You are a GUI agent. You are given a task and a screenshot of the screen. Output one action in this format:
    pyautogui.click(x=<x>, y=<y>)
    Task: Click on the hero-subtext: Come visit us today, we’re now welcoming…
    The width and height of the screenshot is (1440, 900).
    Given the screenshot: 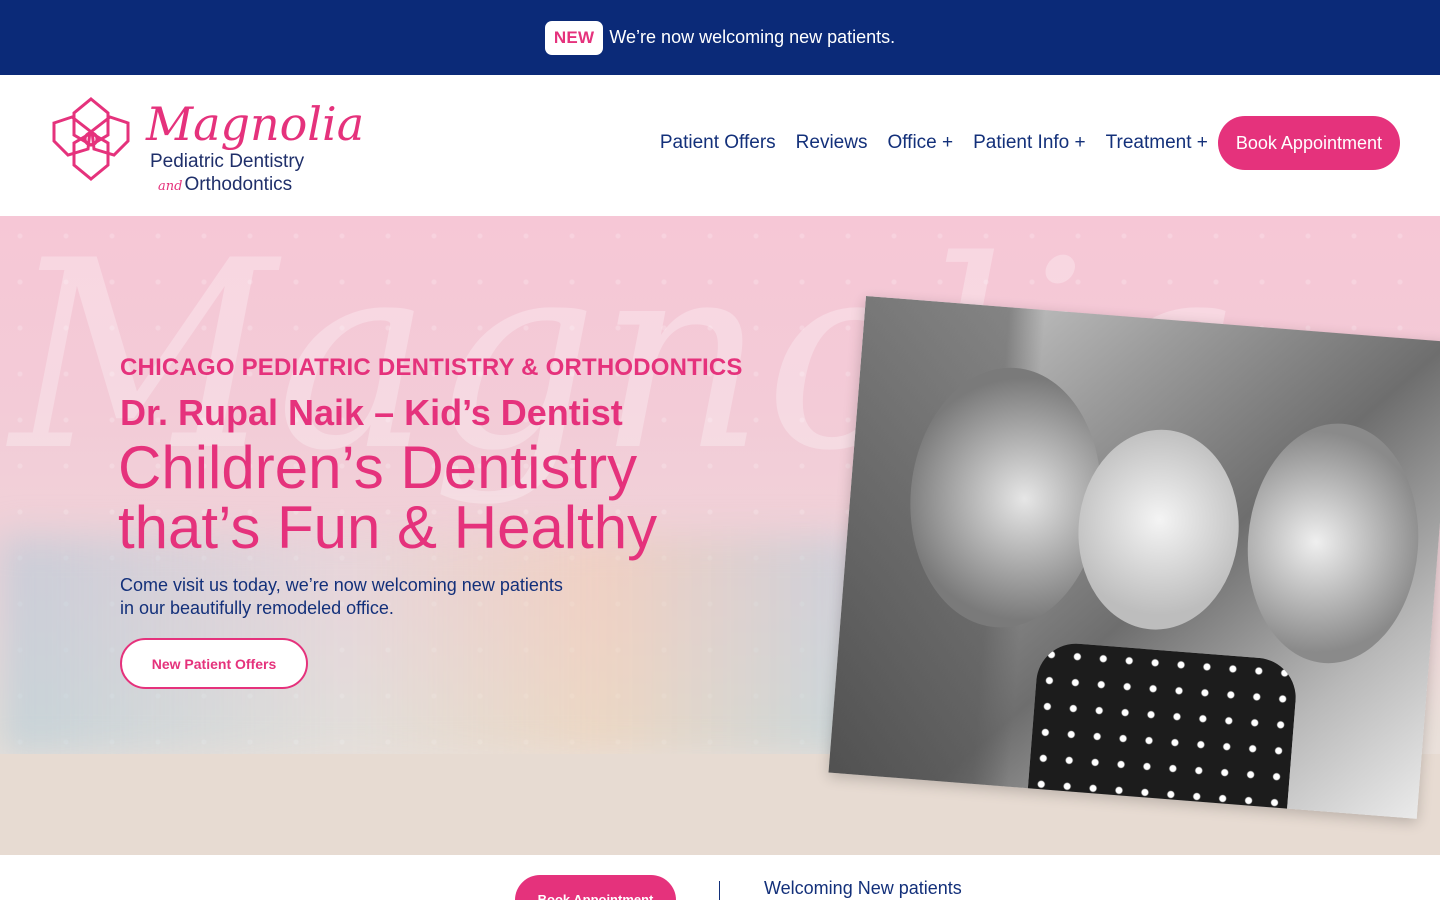 What is the action you would take?
    pyautogui.click(x=341, y=597)
    